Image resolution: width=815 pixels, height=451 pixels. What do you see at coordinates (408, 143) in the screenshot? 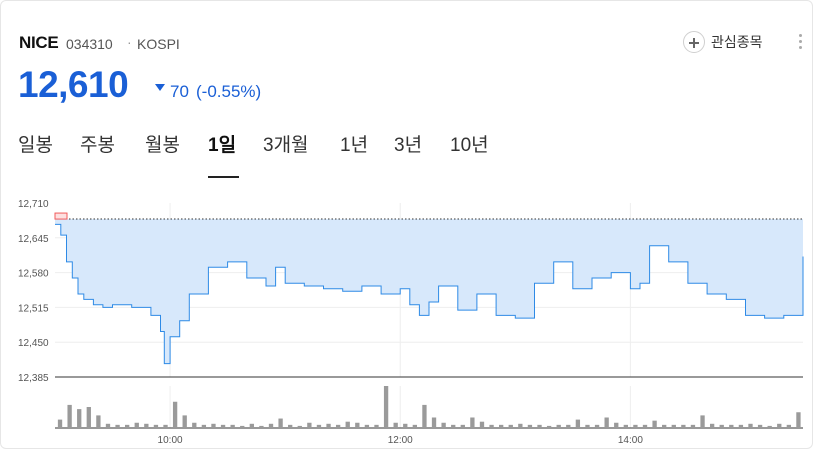
I see `tab-3year: 3년` at bounding box center [408, 143].